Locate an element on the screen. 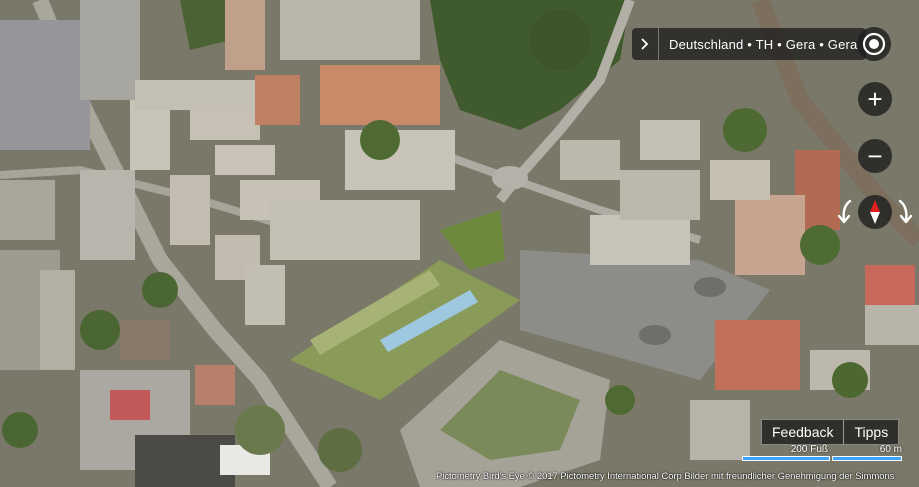 Image resolution: width=919 pixels, height=487 pixels. rotate-right-button is located at coordinates (904, 212).